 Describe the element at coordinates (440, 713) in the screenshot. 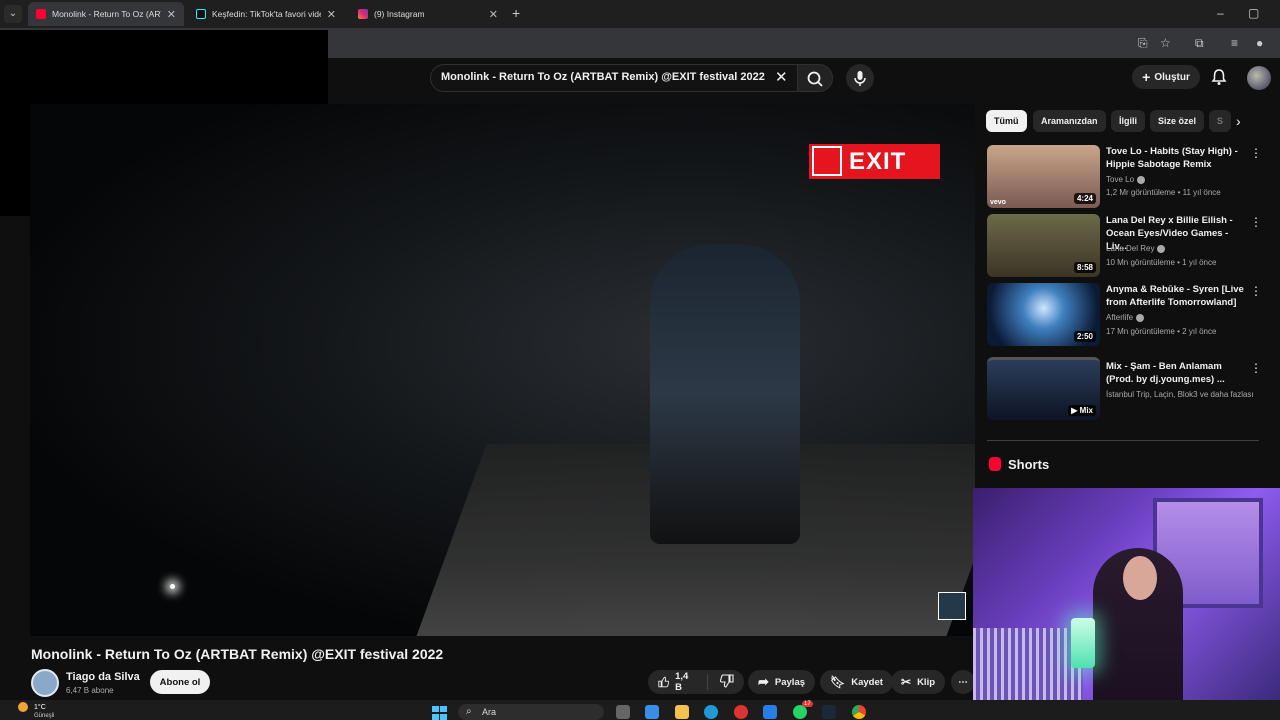

I see `start-button` at that location.